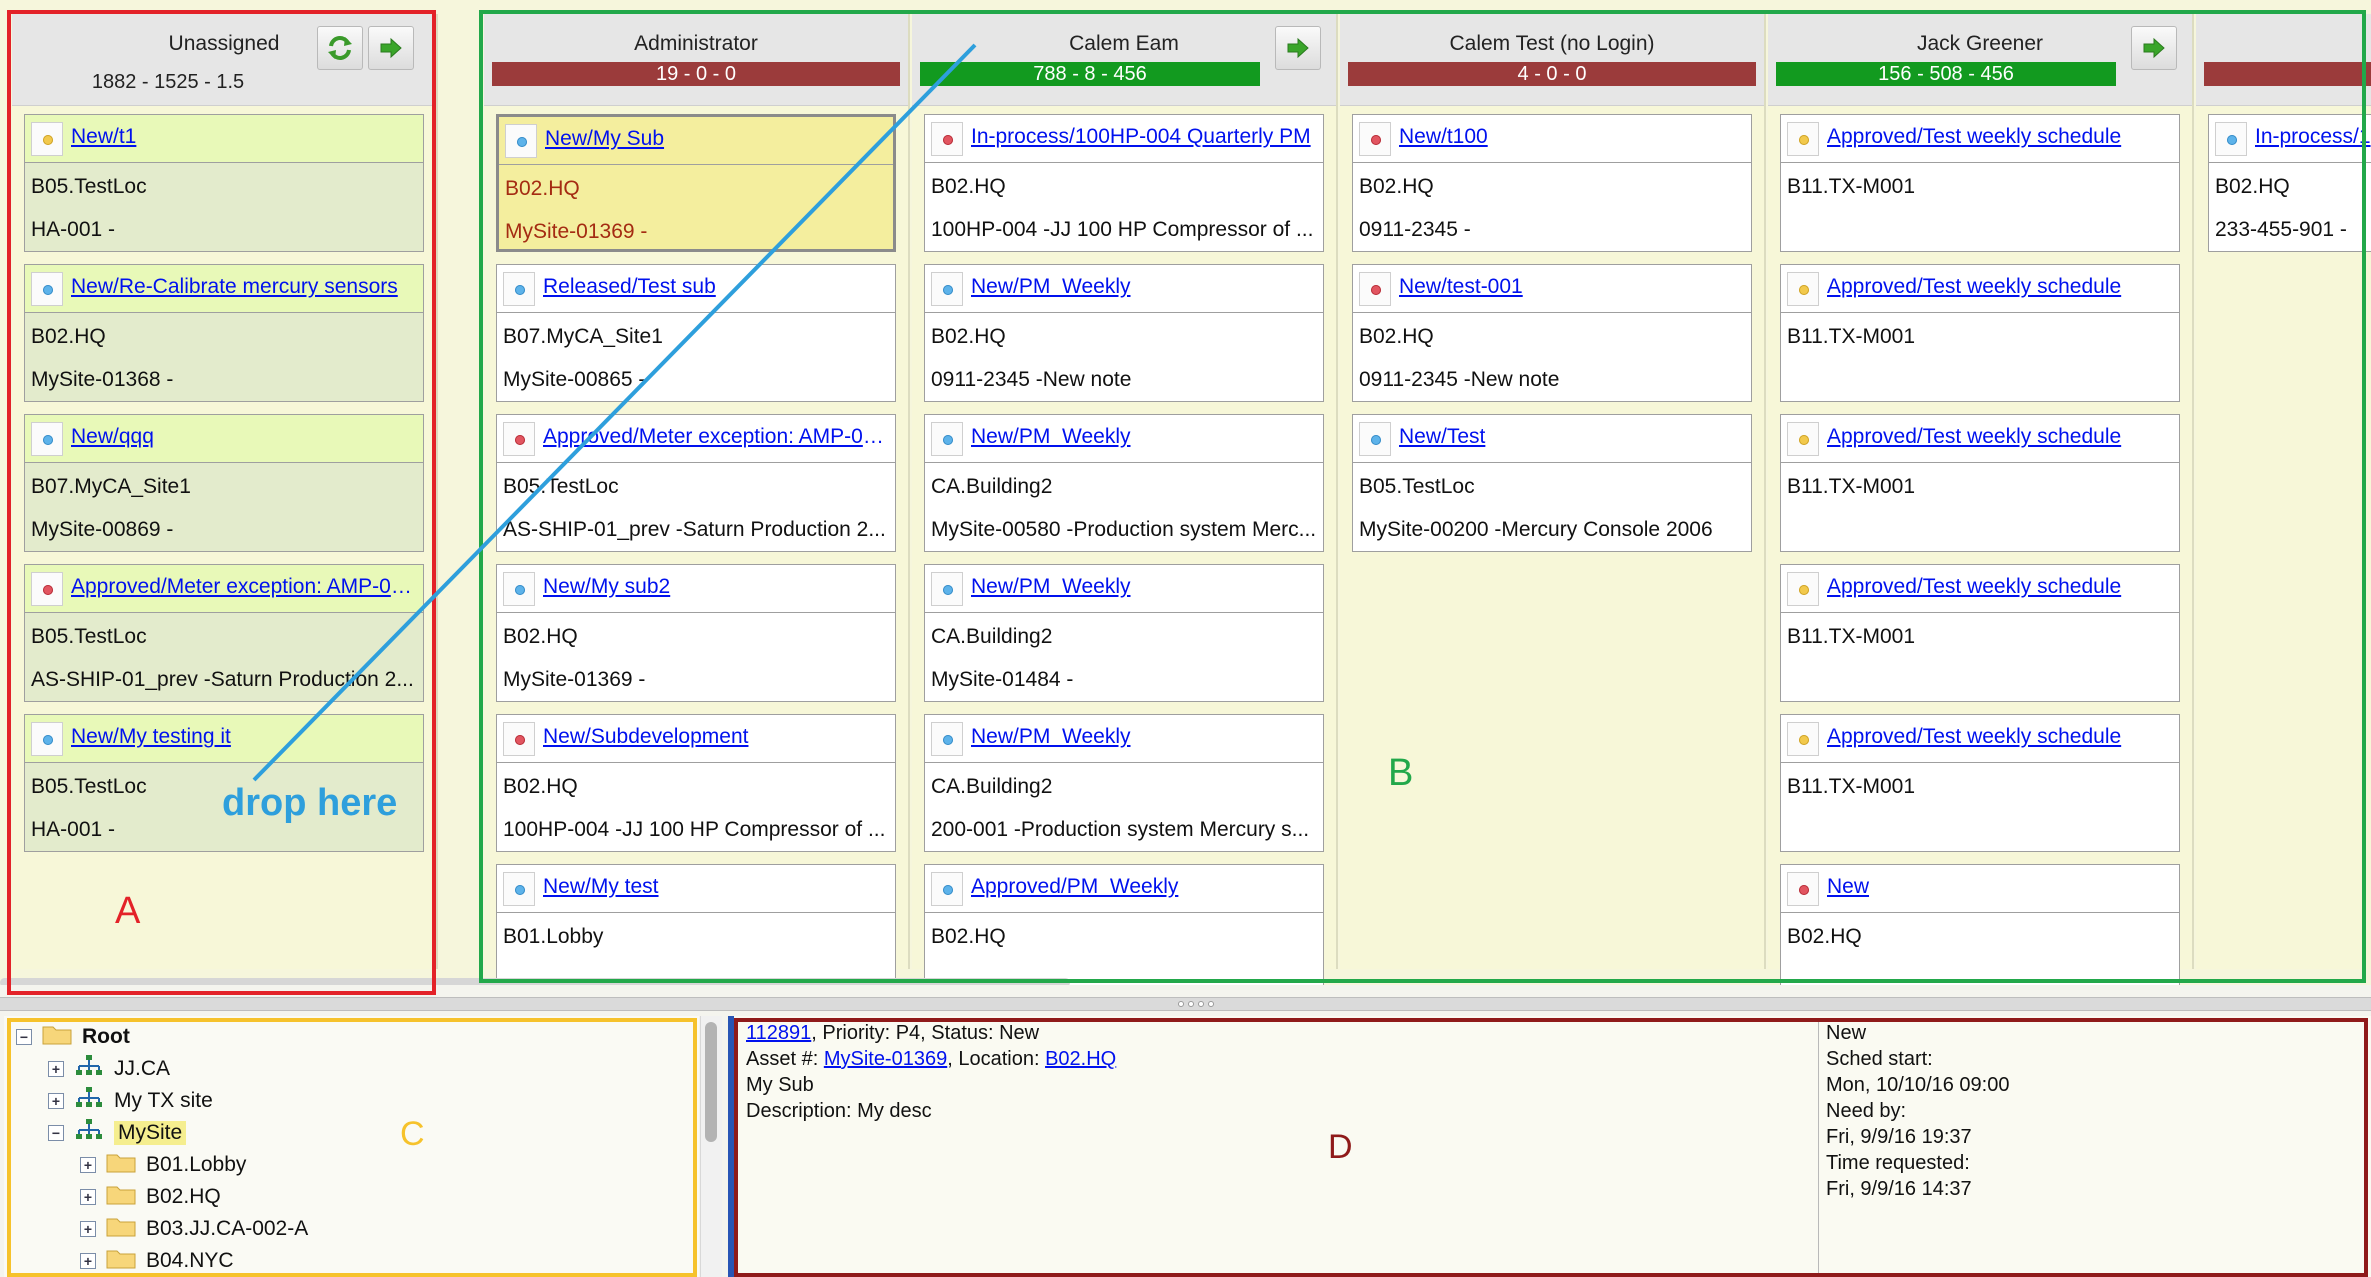 The image size is (2371, 1277). What do you see at coordinates (711, 1082) in the screenshot?
I see `tree-scroll-thumb` at bounding box center [711, 1082].